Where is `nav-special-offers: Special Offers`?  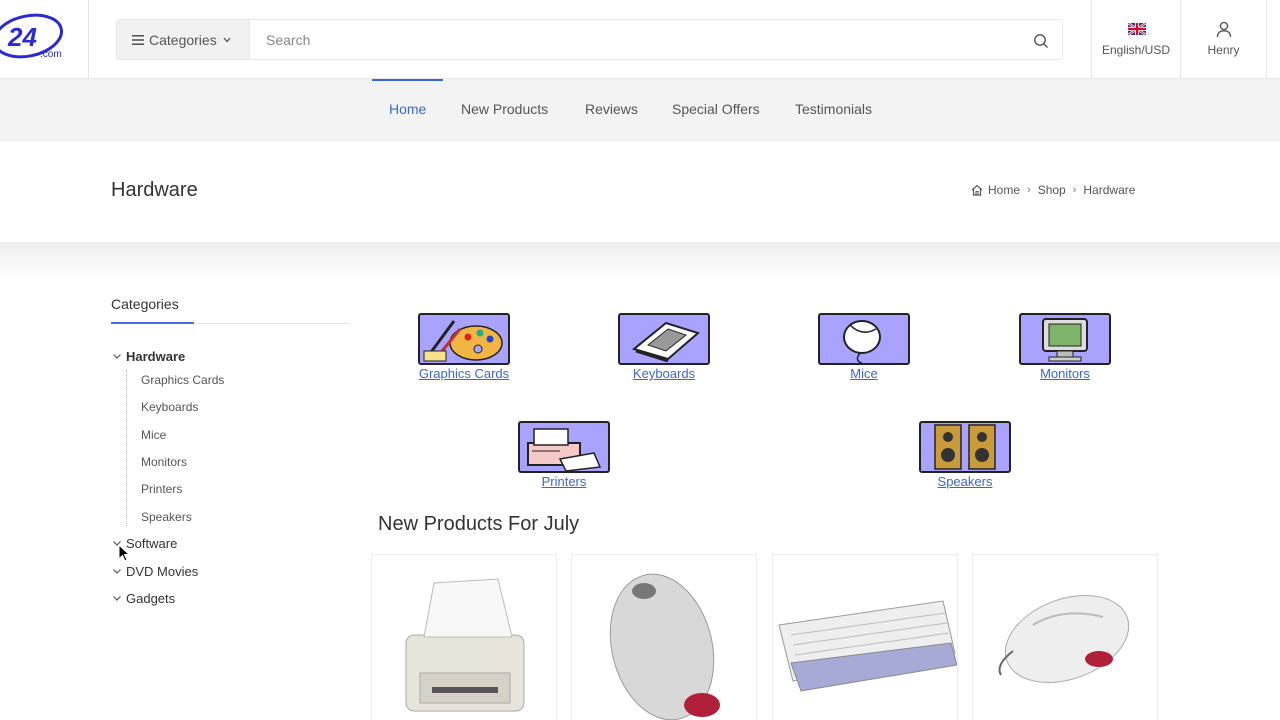 nav-special-offers: Special Offers is located at coordinates (716, 109).